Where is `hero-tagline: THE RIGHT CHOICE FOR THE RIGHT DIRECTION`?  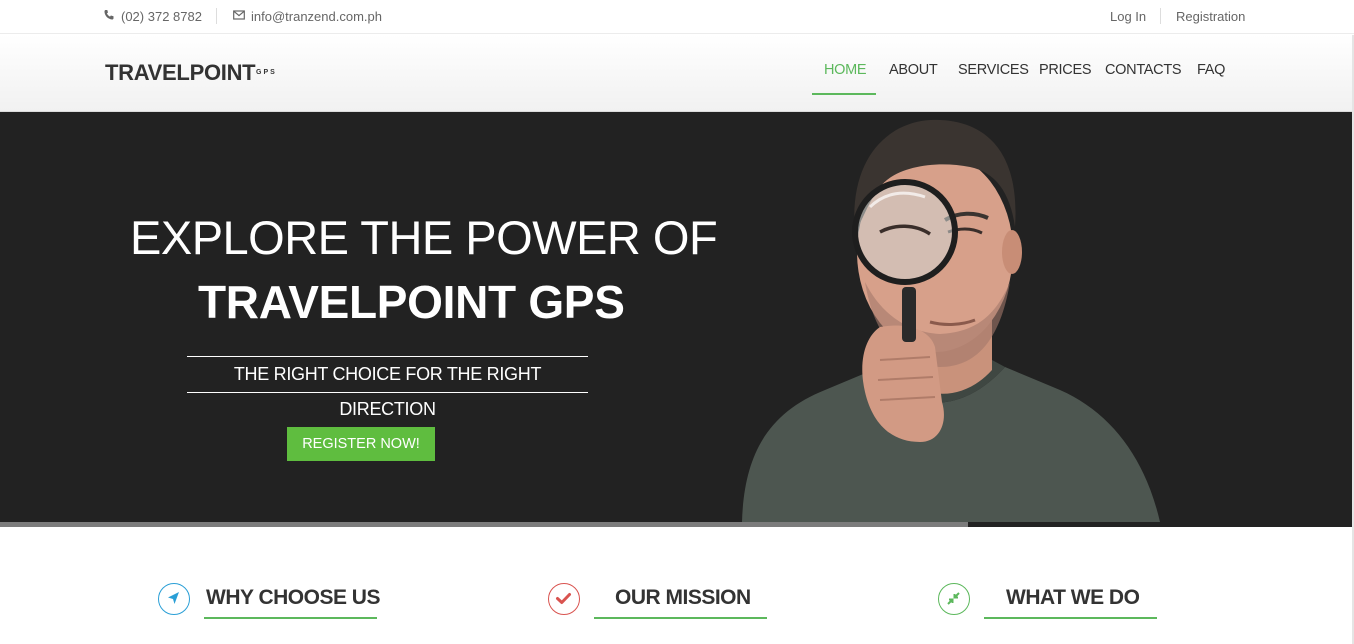
hero-tagline: THE RIGHT CHOICE FOR THE RIGHT DIRECTION is located at coordinates (387, 387).